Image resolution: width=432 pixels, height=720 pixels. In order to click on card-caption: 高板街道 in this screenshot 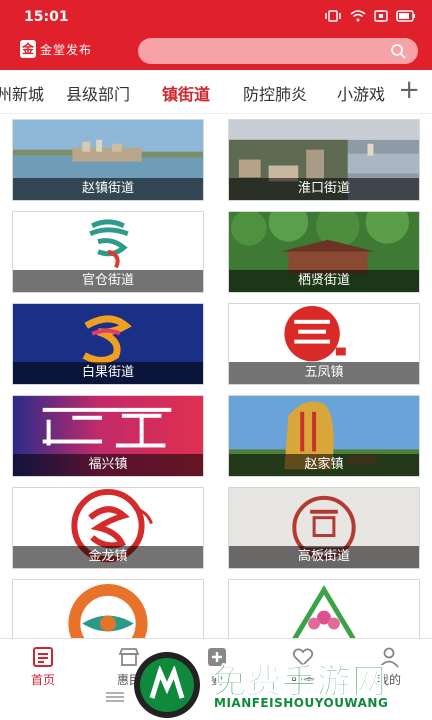, I will do `click(324, 557)`.